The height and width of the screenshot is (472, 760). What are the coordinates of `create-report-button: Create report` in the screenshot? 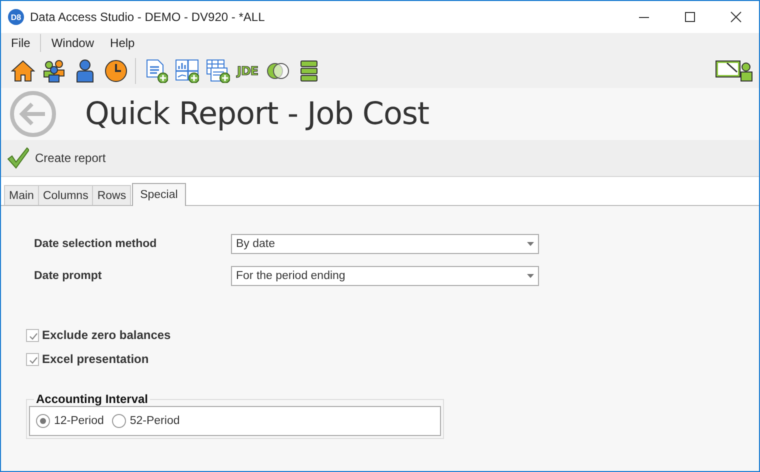 It's located at (56, 158).